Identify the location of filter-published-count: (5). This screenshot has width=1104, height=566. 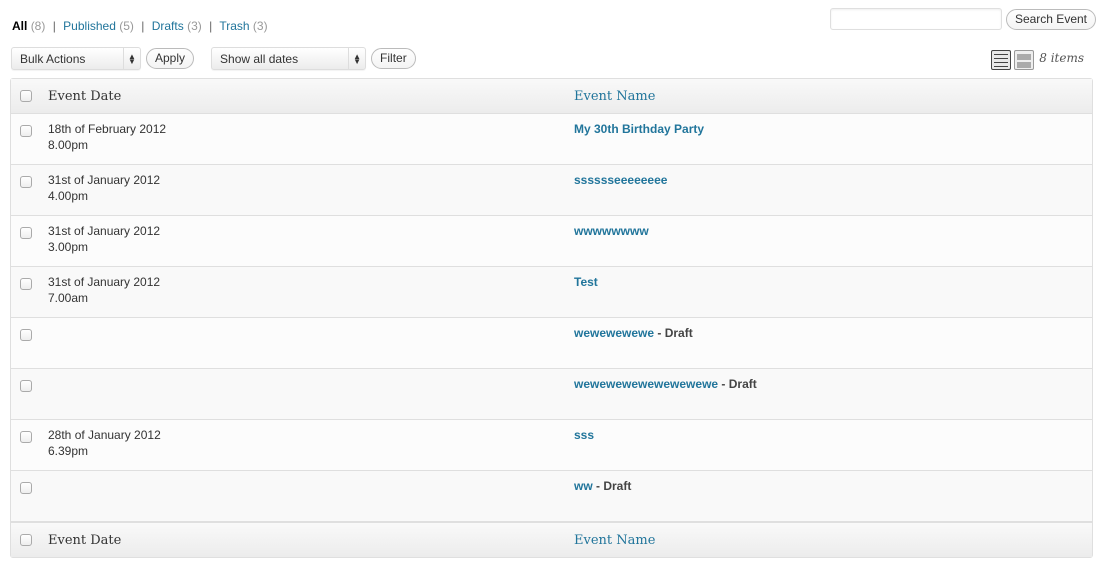
(126, 26).